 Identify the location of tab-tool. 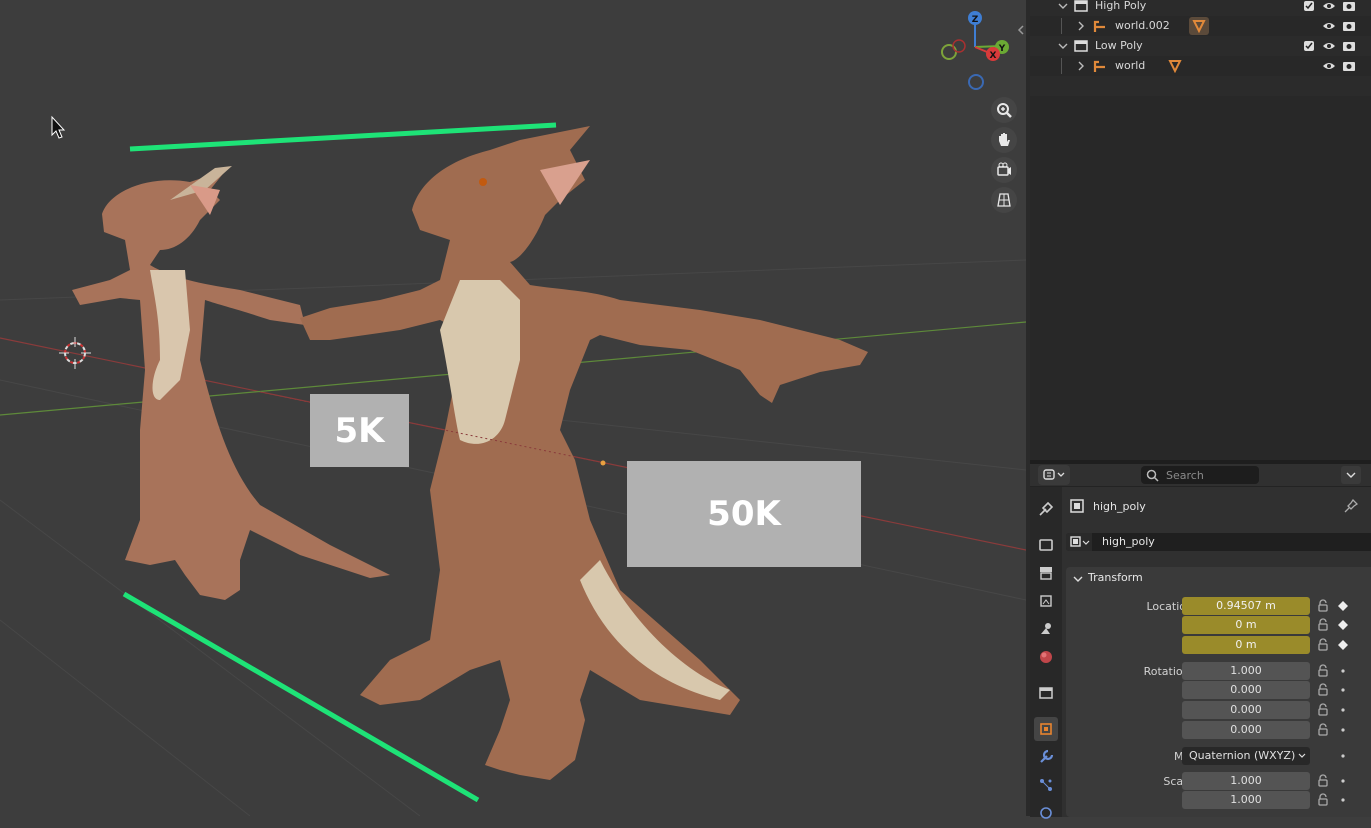
(1046, 509).